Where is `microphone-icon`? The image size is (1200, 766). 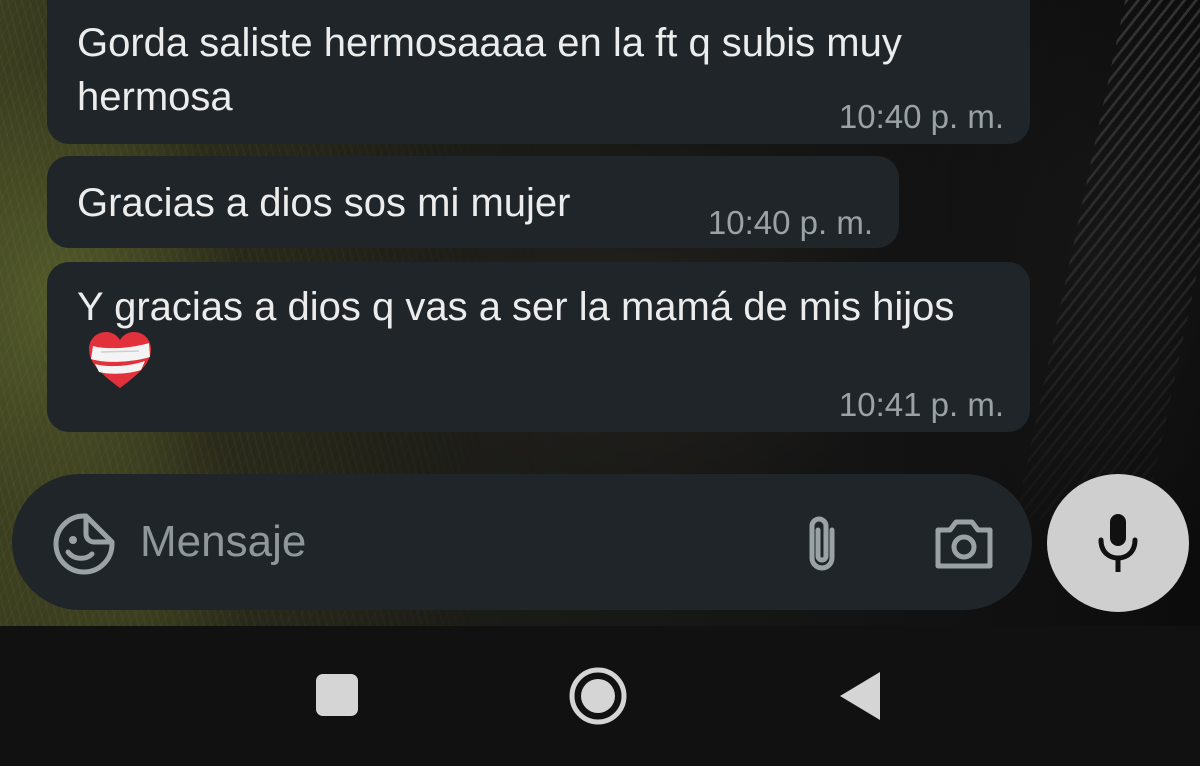
microphone-icon is located at coordinates (1118, 543).